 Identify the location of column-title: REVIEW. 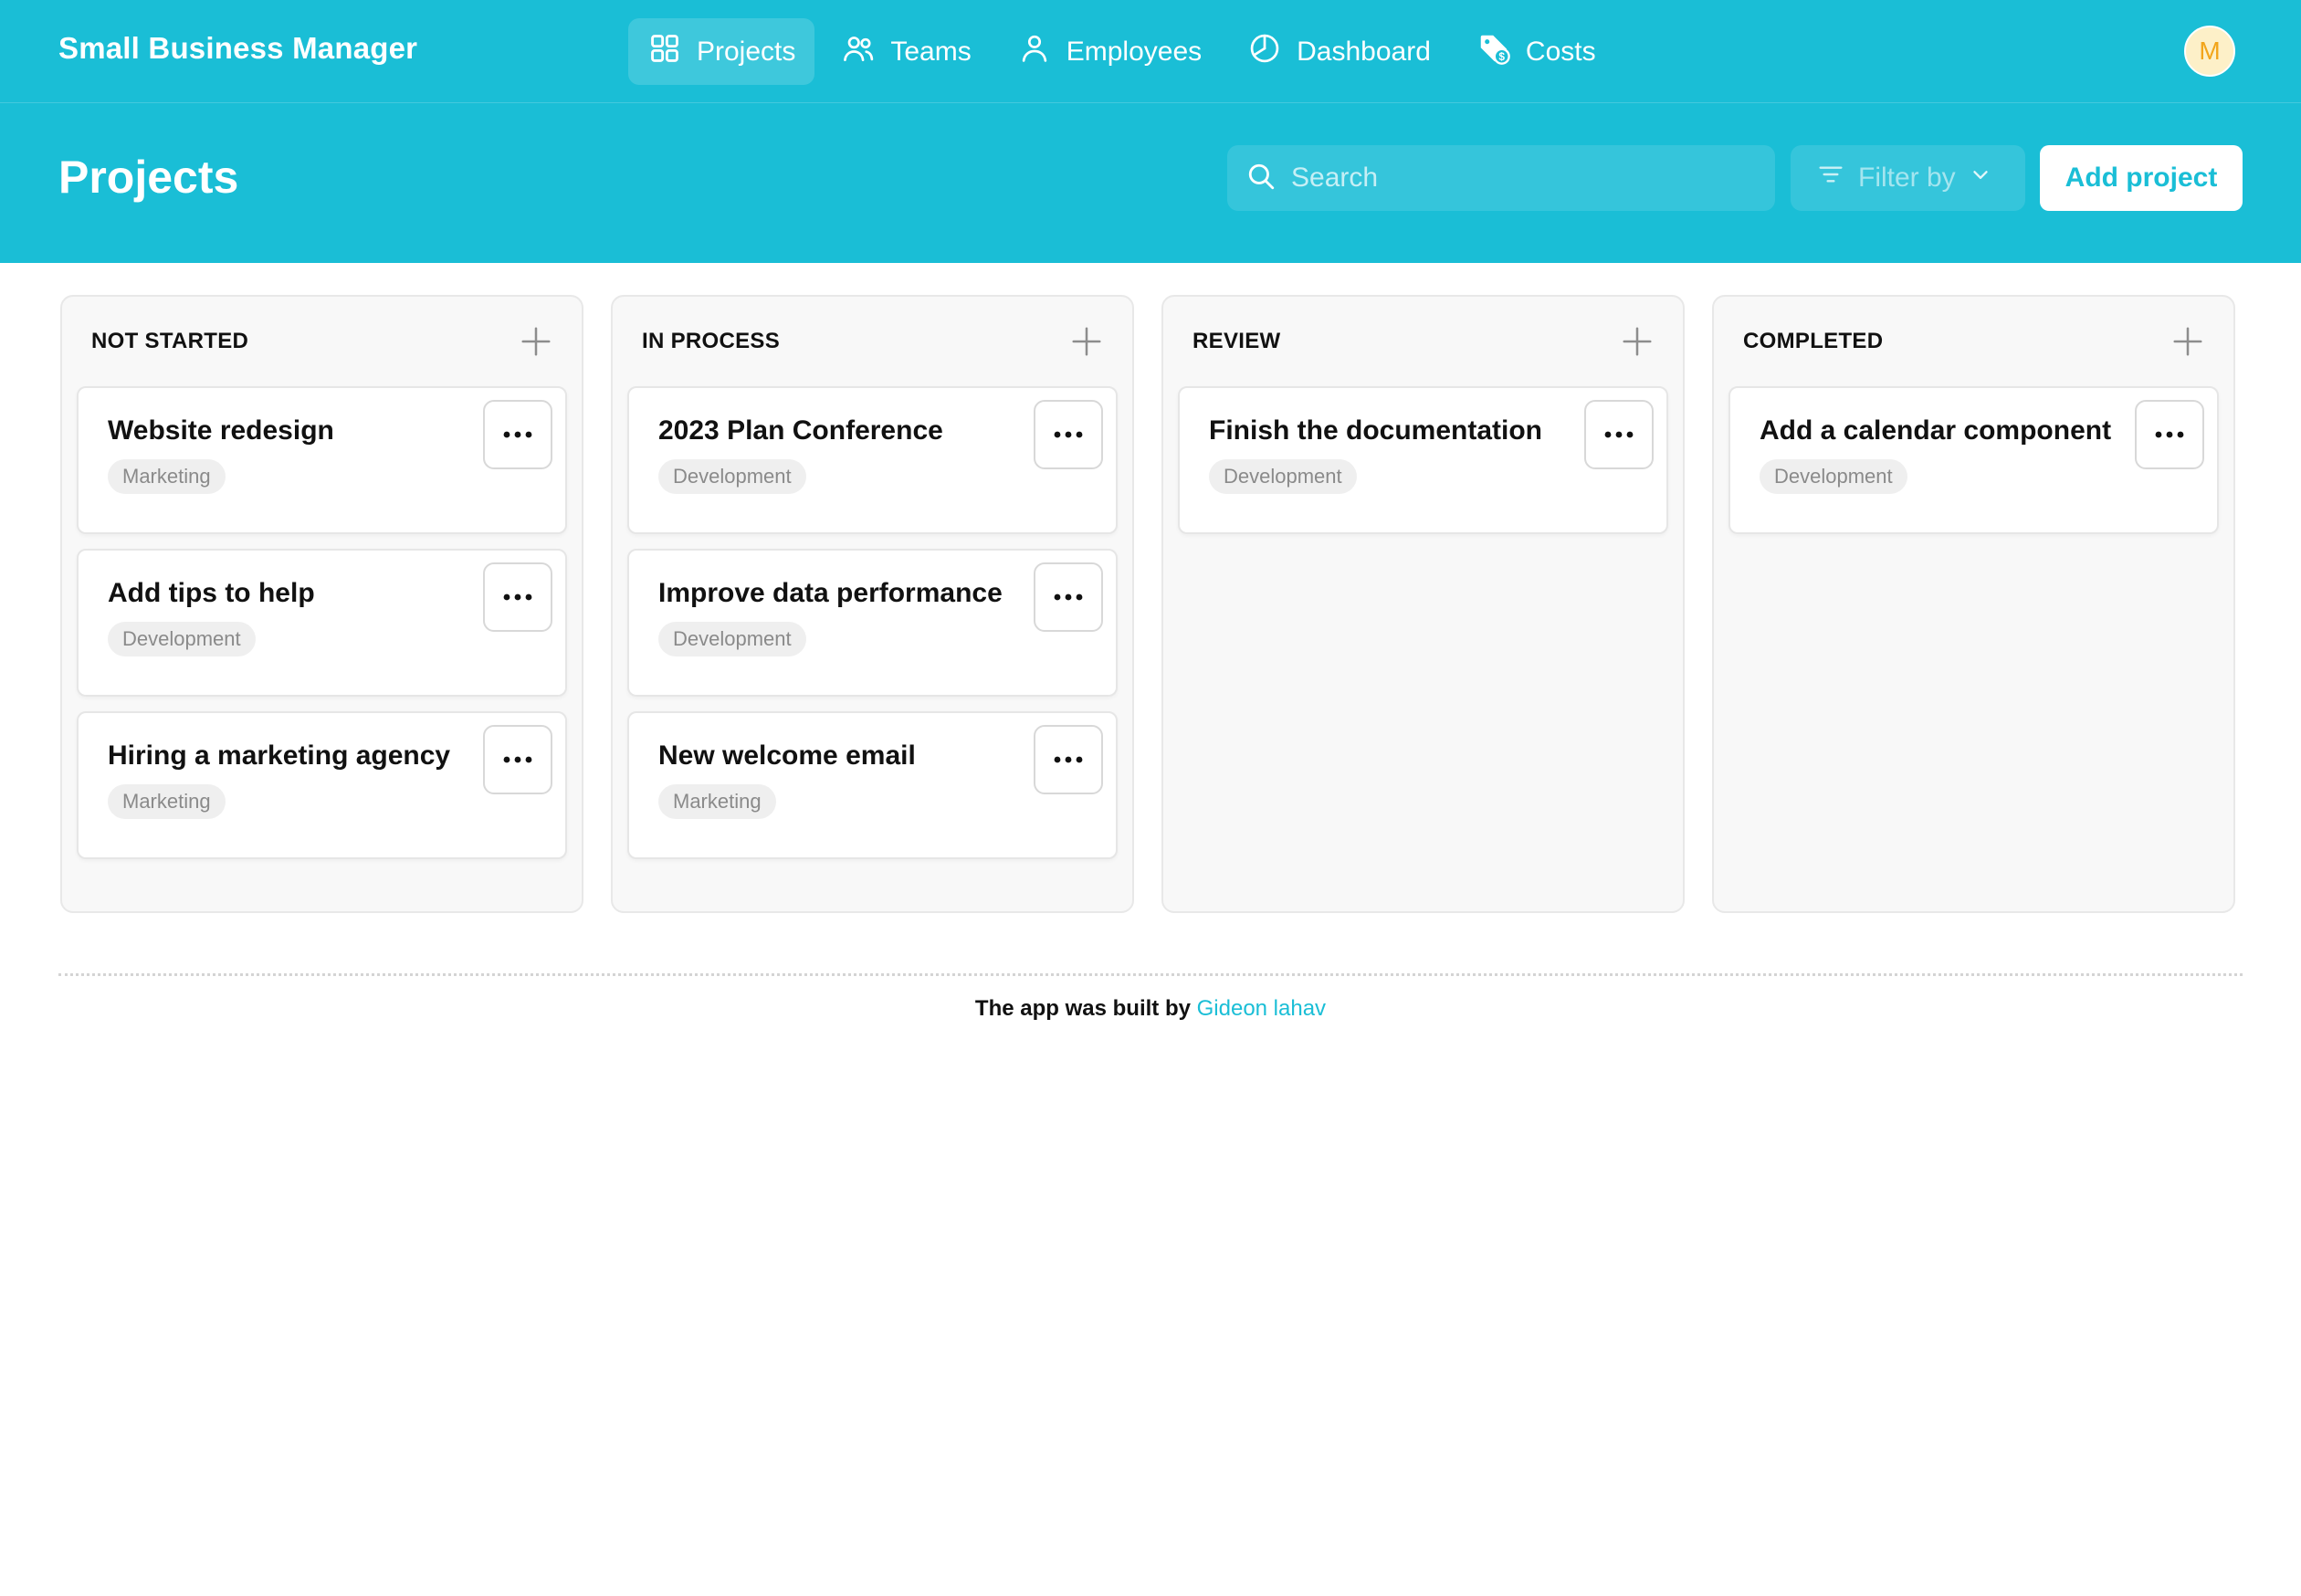
(1237, 341).